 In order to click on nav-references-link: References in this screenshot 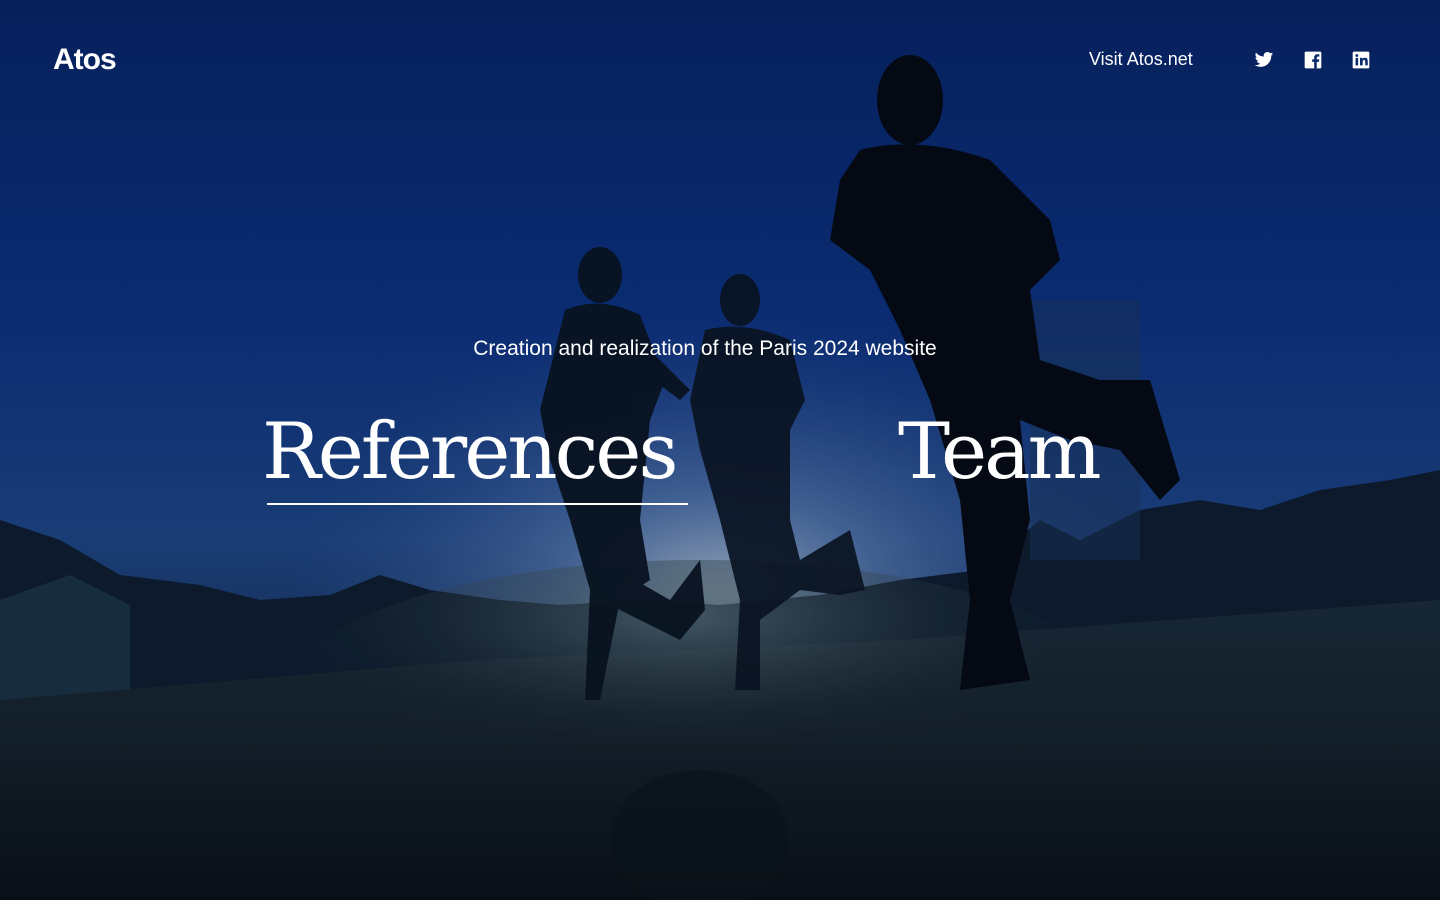, I will do `click(470, 452)`.